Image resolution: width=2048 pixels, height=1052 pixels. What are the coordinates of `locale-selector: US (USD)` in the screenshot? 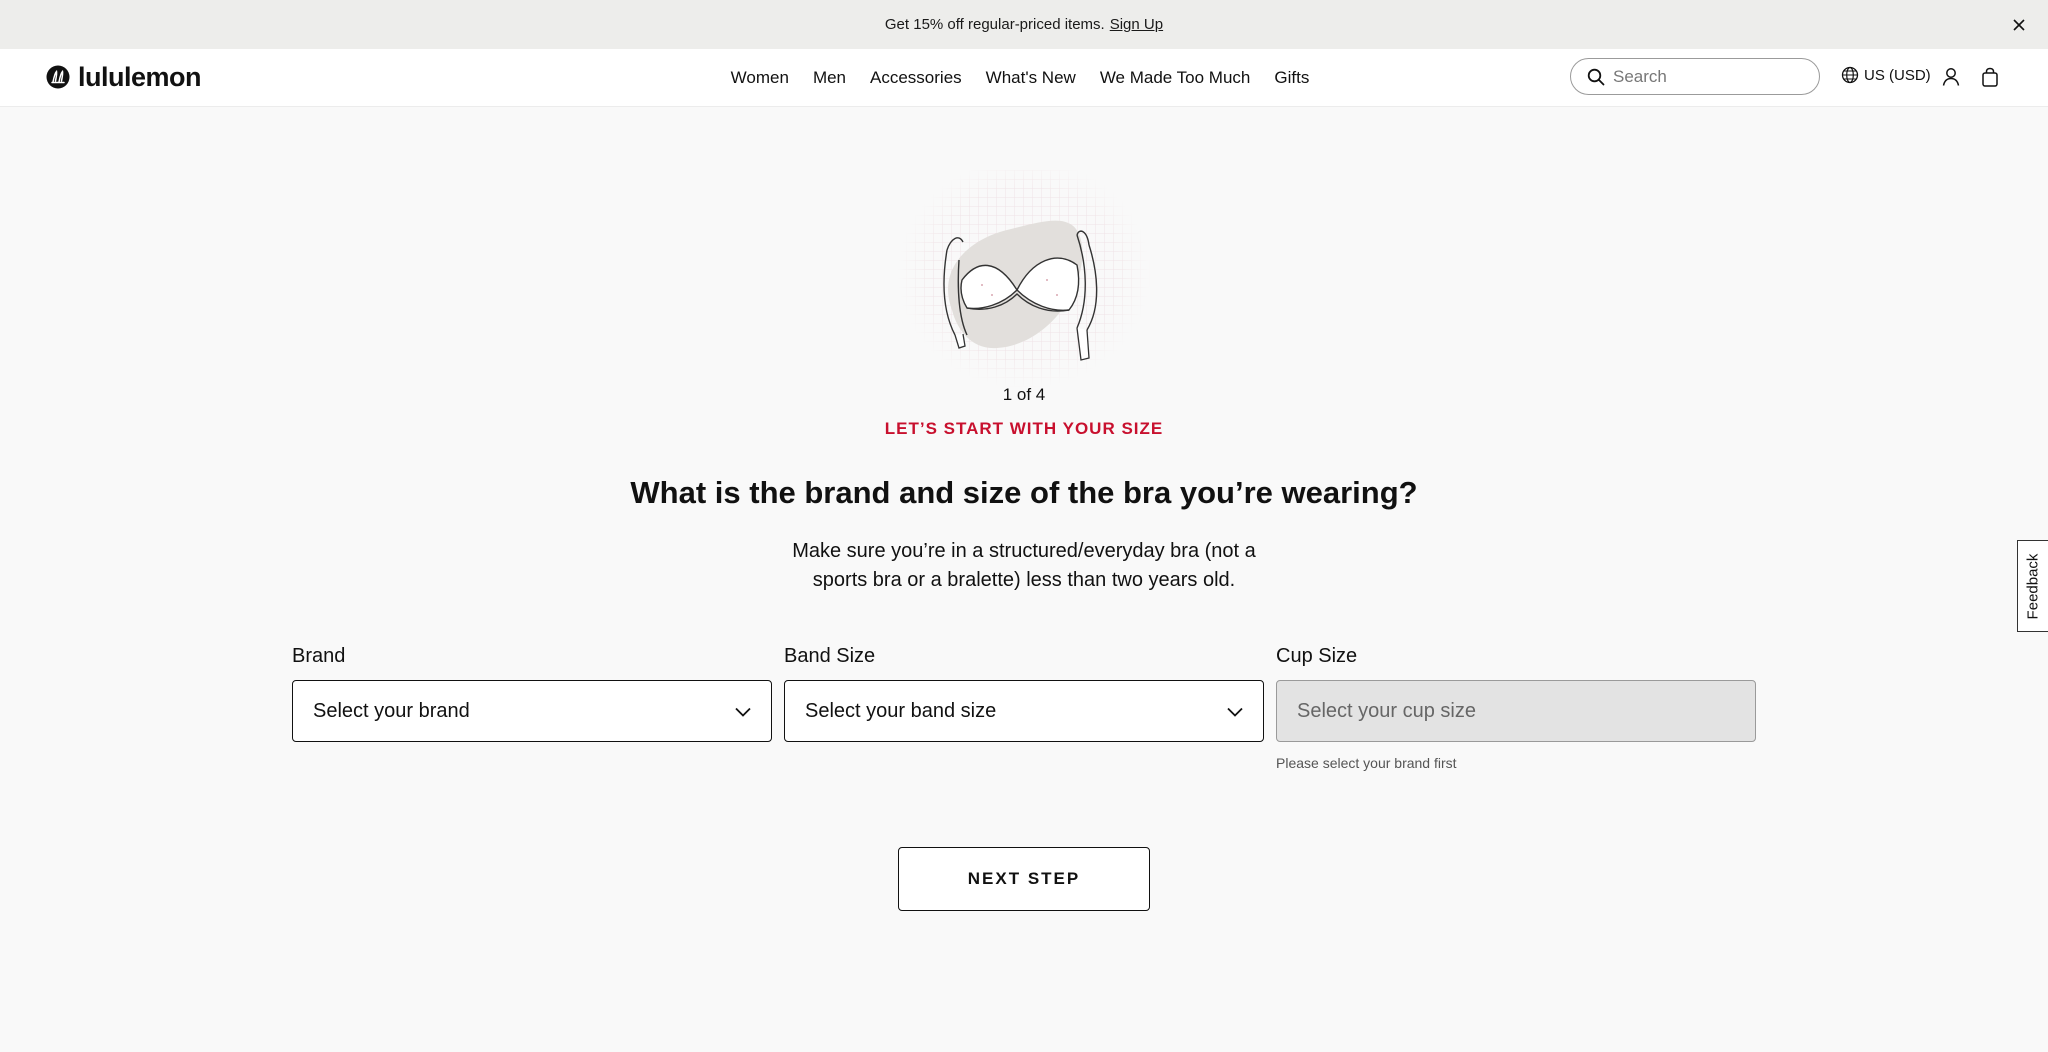 It's located at (1886, 75).